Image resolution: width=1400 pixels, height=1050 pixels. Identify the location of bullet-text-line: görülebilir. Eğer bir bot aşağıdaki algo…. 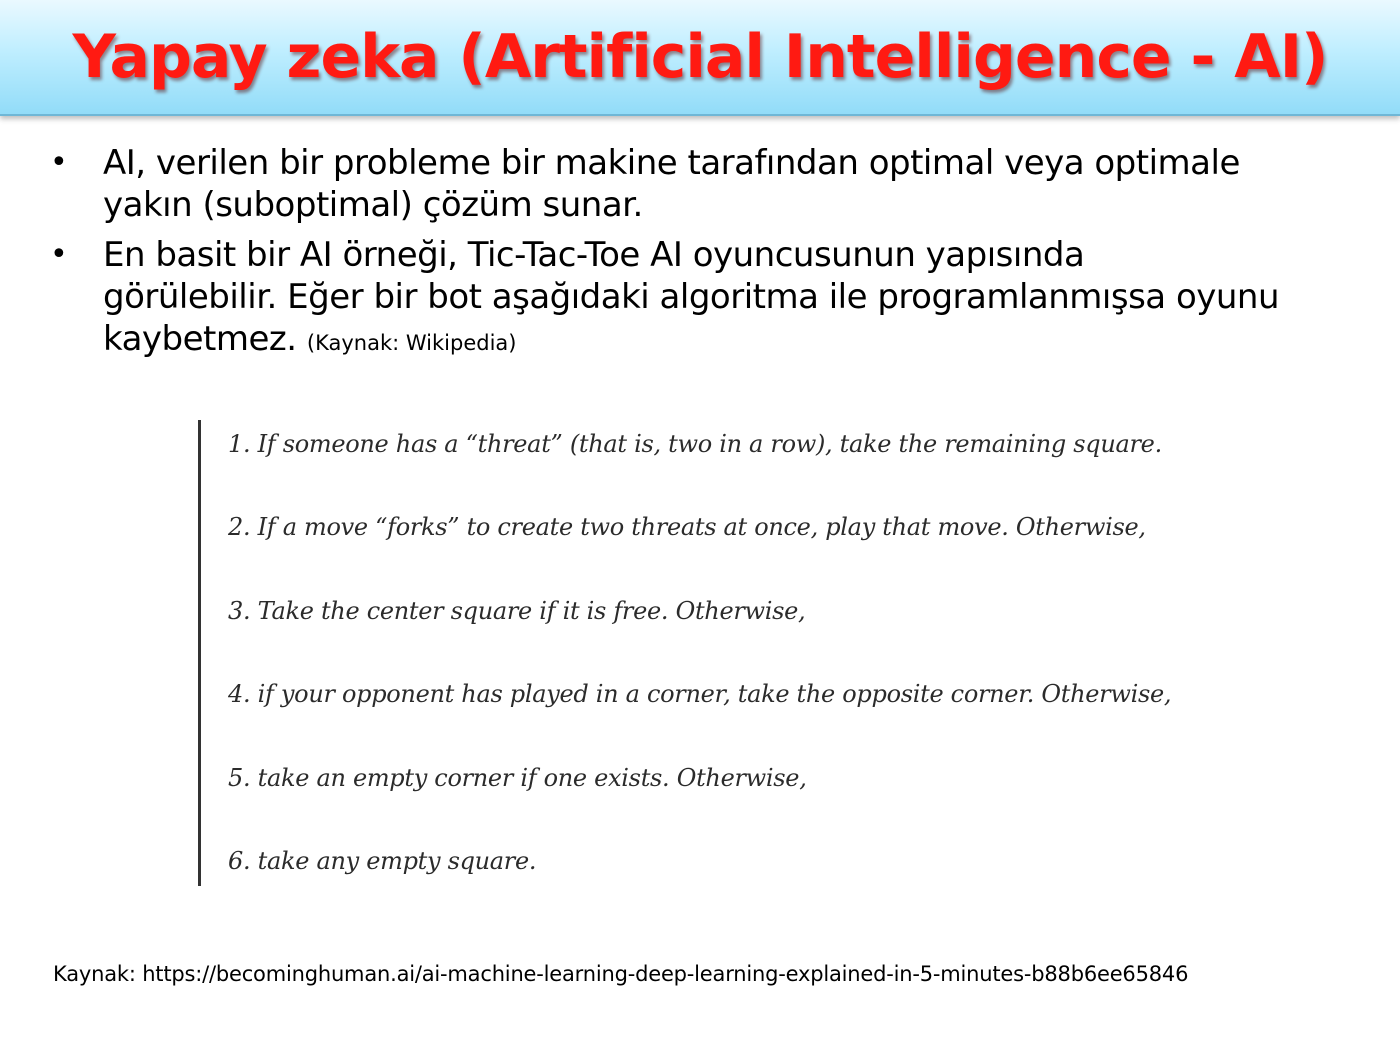
(691, 297).